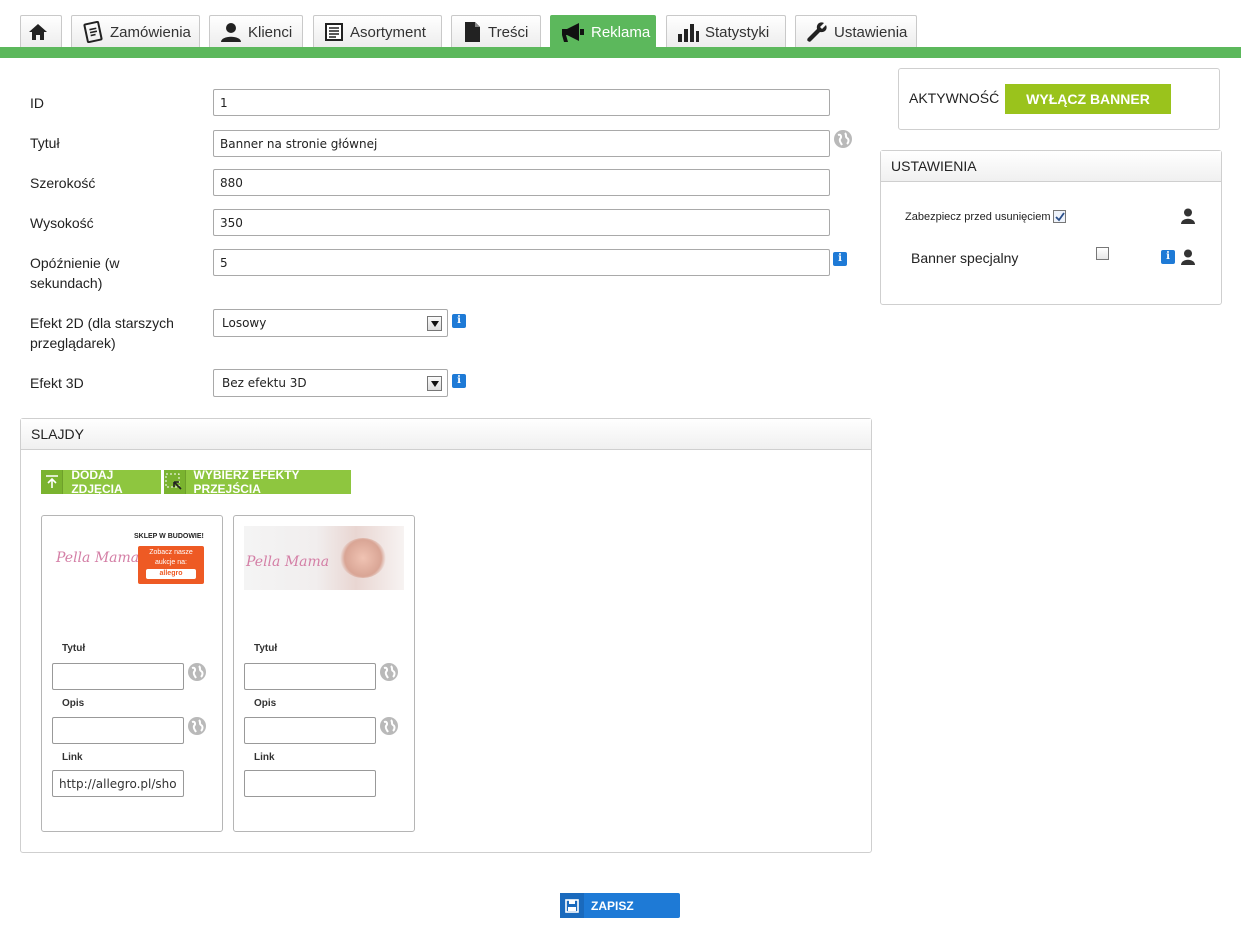 The image size is (1241, 928). I want to click on checkmark-icon, so click(1059, 216).